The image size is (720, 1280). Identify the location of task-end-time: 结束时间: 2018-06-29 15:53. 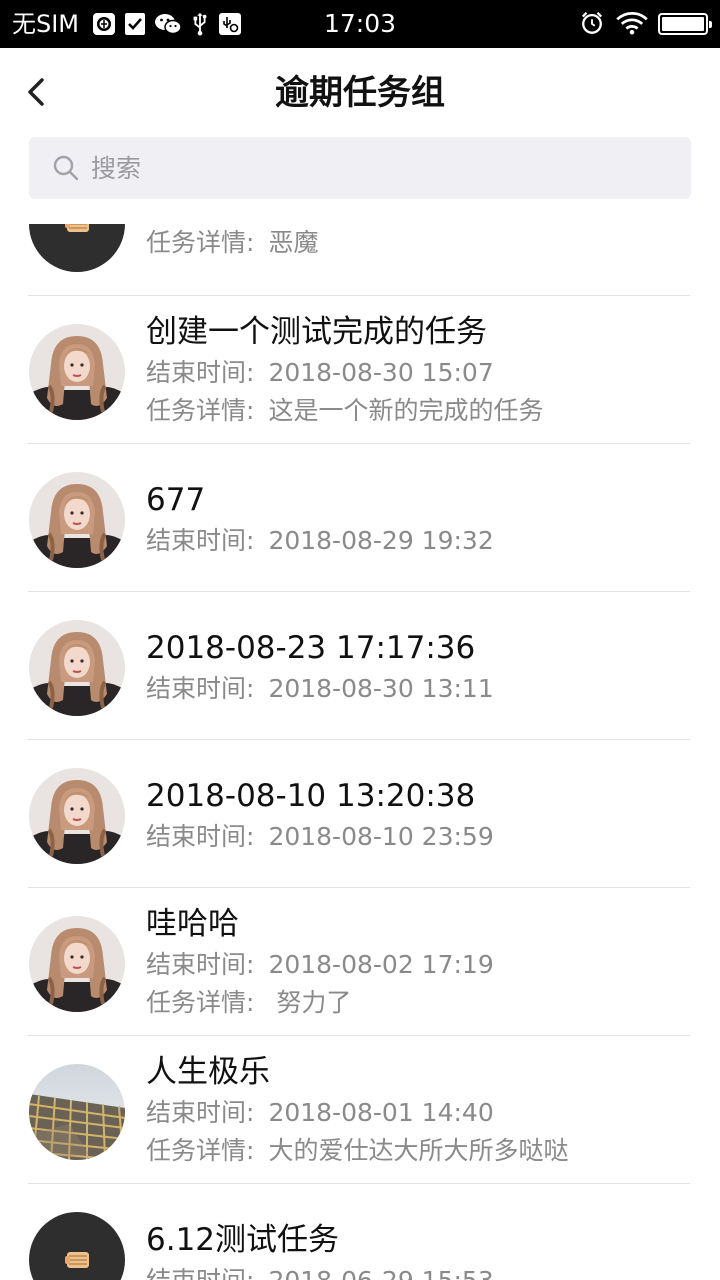
(320, 1272).